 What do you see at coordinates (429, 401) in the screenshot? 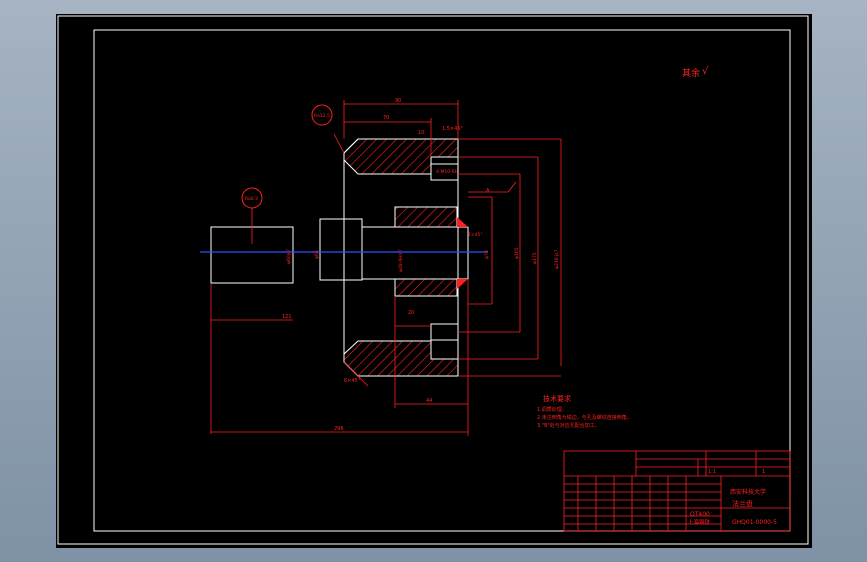
I see `dim-44: 44` at bounding box center [429, 401].